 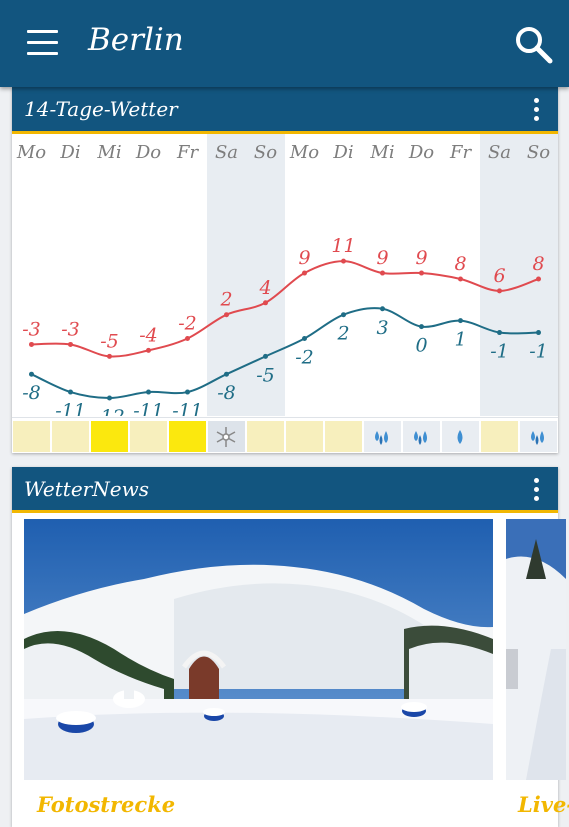 What do you see at coordinates (382, 328) in the screenshot?
I see `low-temp-label: 3` at bounding box center [382, 328].